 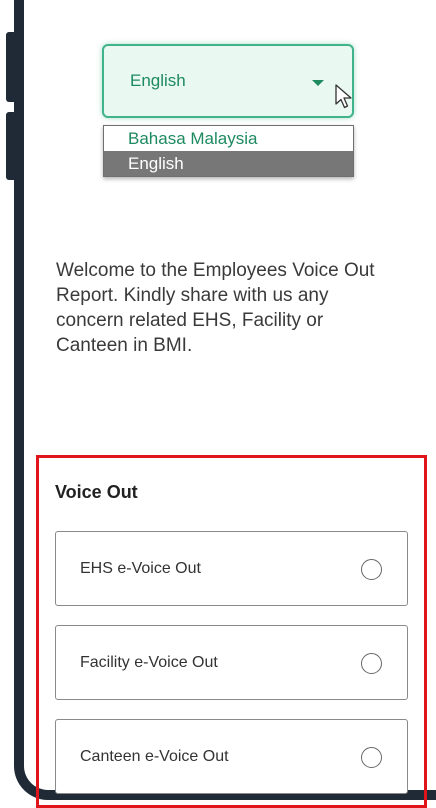 I want to click on language-select: English, so click(x=228, y=81).